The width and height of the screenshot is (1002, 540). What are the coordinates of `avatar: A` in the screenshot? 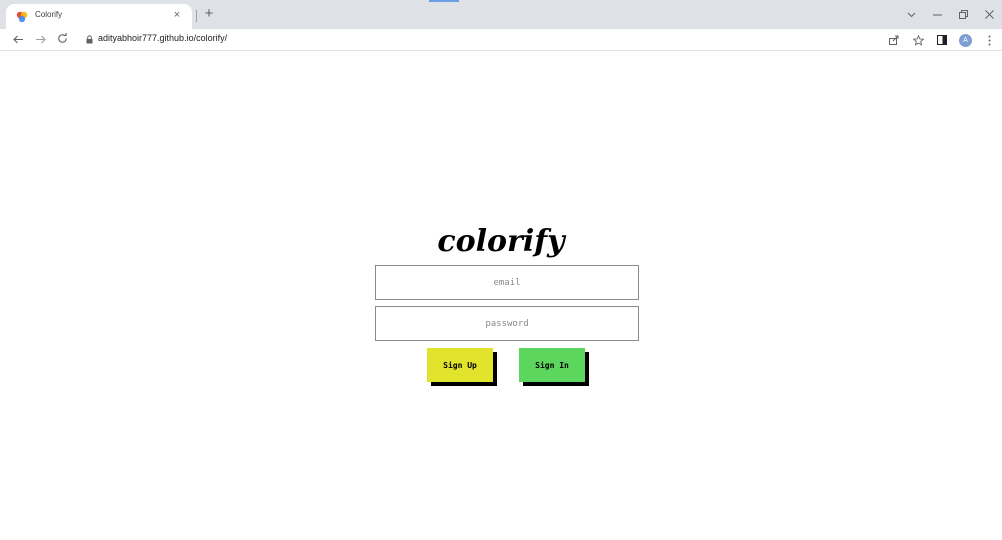 It's located at (965, 40).